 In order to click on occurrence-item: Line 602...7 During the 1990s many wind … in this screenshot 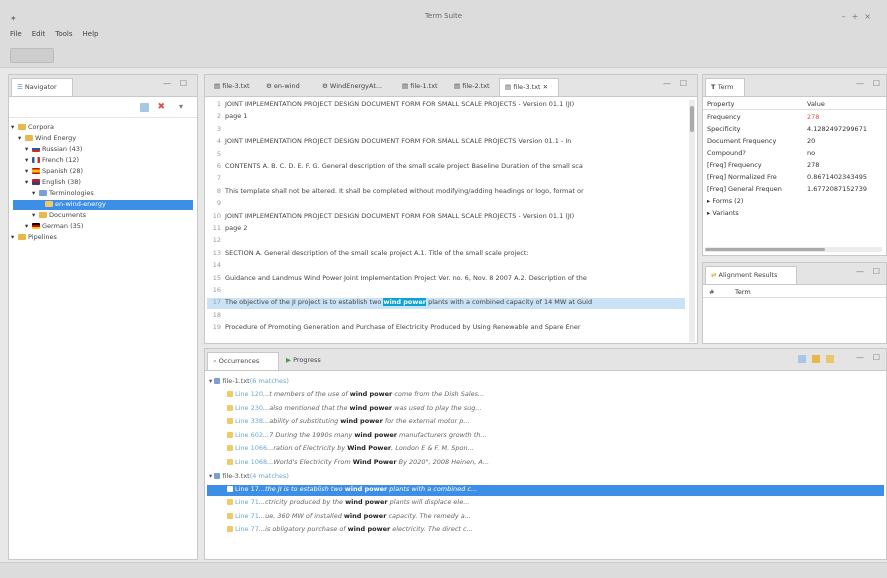, I will do `click(357, 436)`.